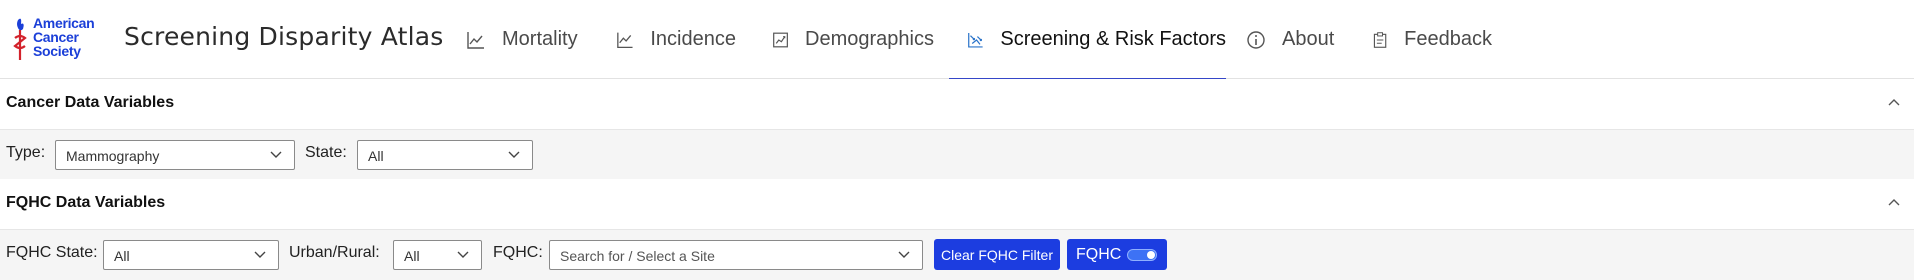  Describe the element at coordinates (869, 39) in the screenshot. I see `tab-label: Demographics` at that location.